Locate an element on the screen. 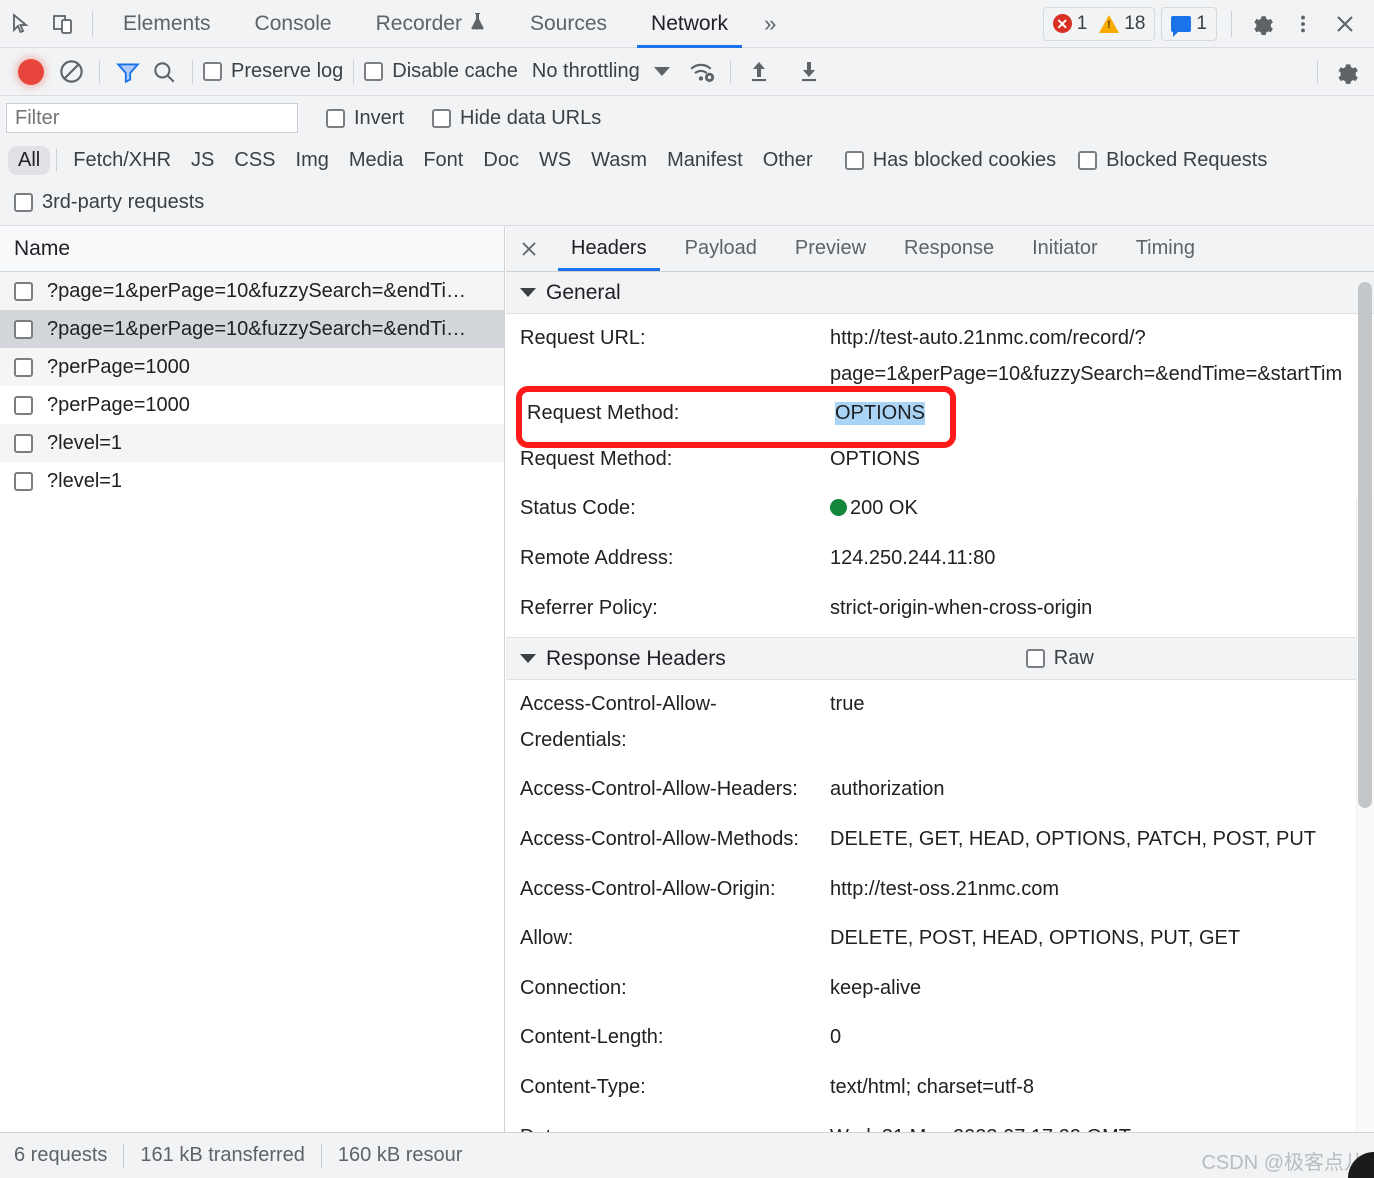 Image resolution: width=1374 pixels, height=1178 pixels. tab-recorder: Recorder is located at coordinates (431, 24).